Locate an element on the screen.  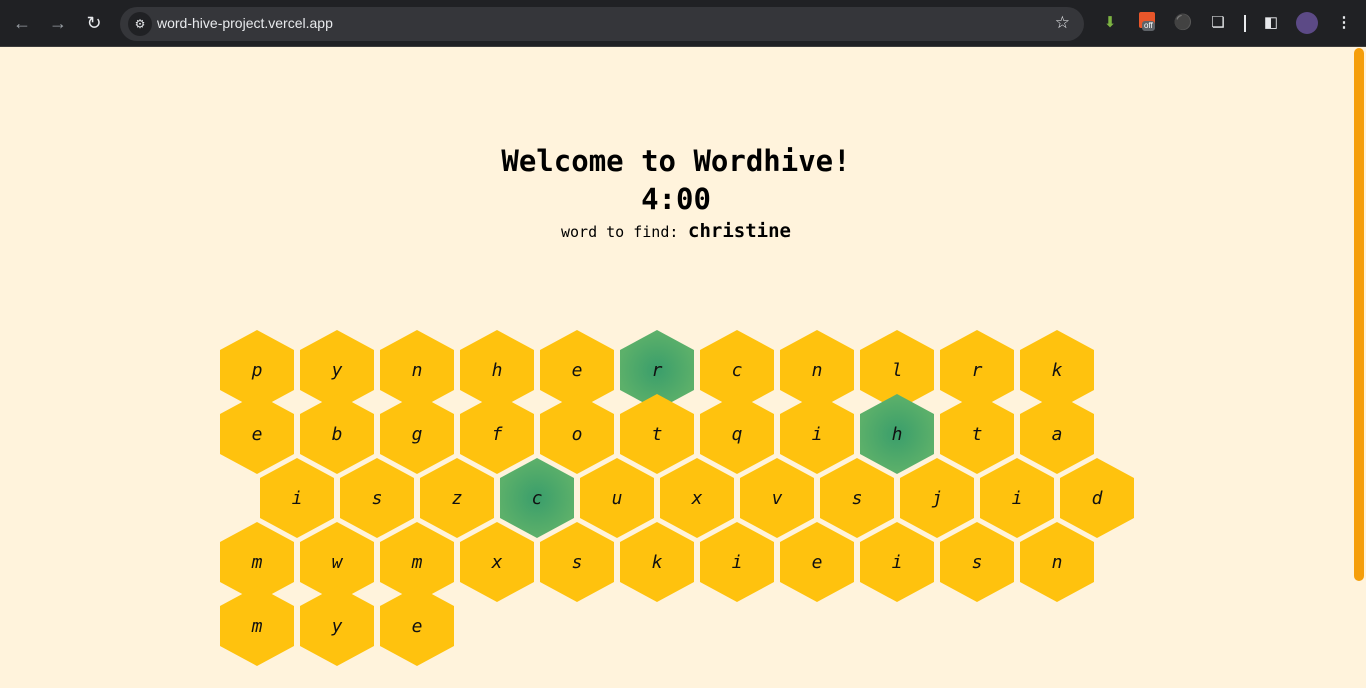
find-label: word to find: is located at coordinates (620, 232).